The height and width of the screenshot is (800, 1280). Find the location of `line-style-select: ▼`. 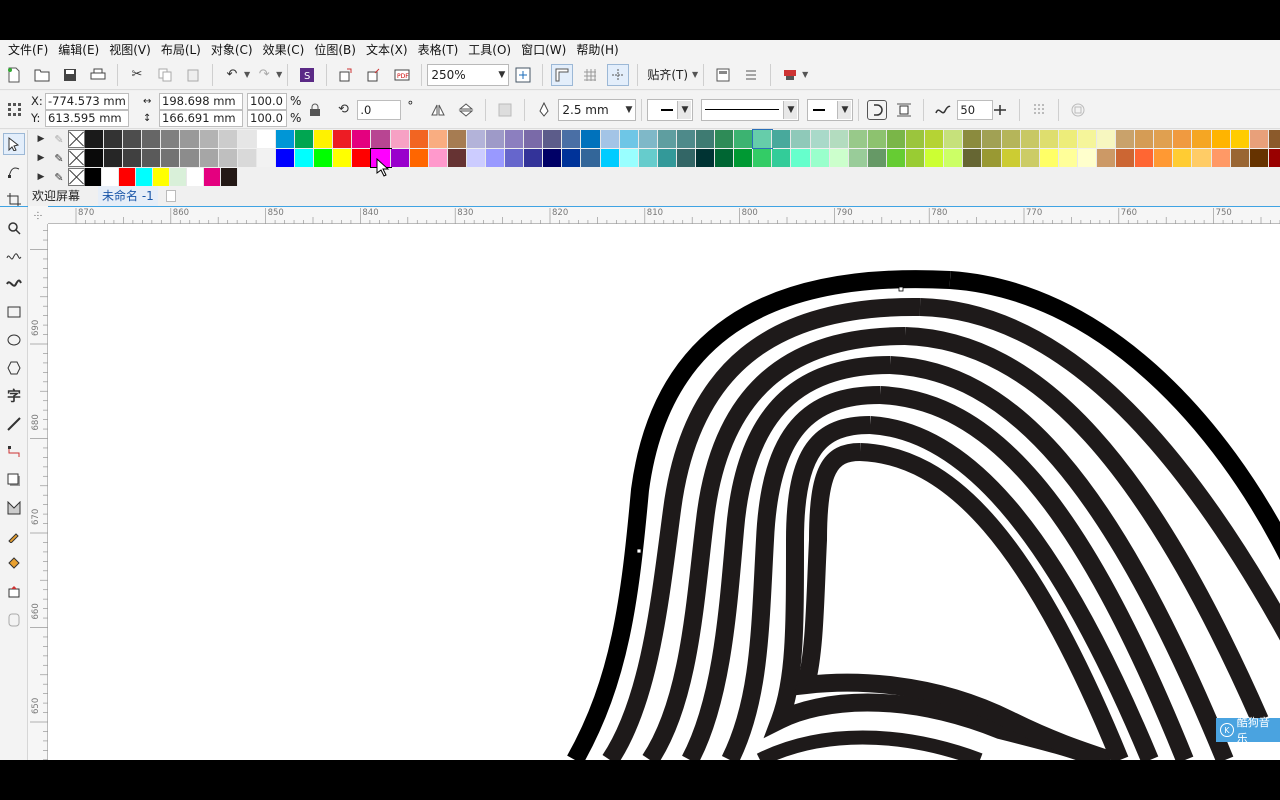

line-style-select: ▼ is located at coordinates (750, 109).